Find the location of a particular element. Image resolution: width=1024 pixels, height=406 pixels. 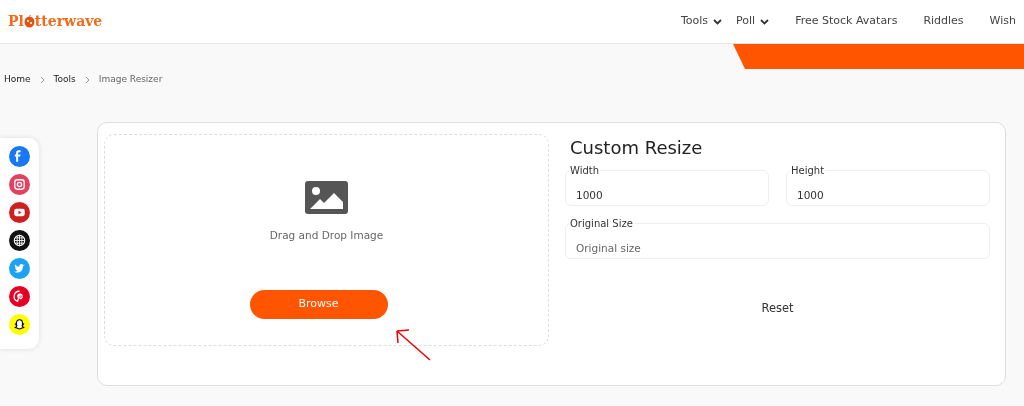

breadcrumb-link: Tools is located at coordinates (64, 80).